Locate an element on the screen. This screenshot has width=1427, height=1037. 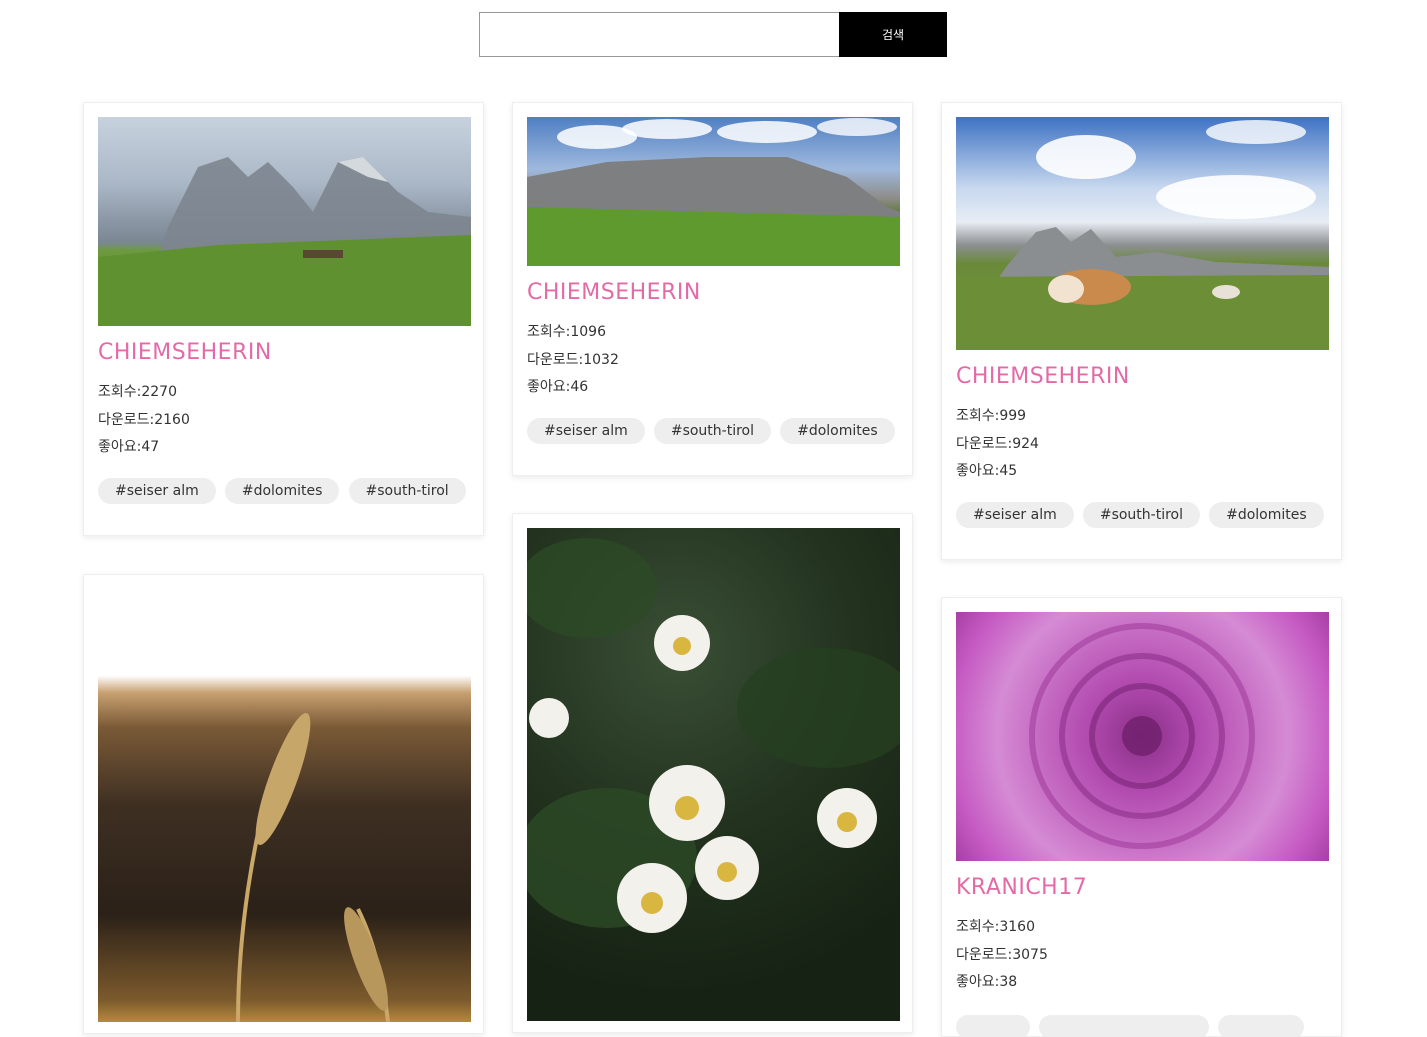
rose-shape is located at coordinates (1142, 736).